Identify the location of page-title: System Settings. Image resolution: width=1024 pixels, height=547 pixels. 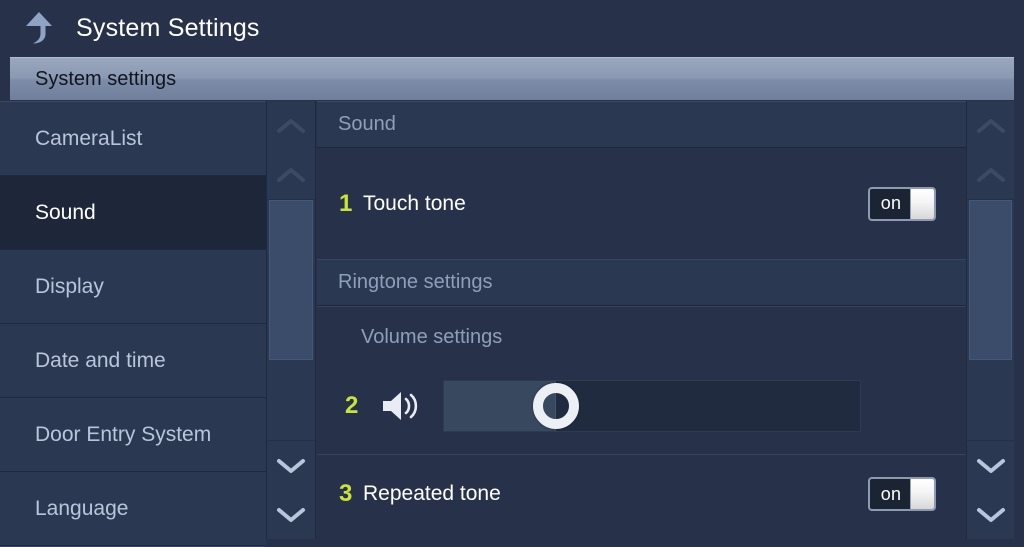
(168, 27).